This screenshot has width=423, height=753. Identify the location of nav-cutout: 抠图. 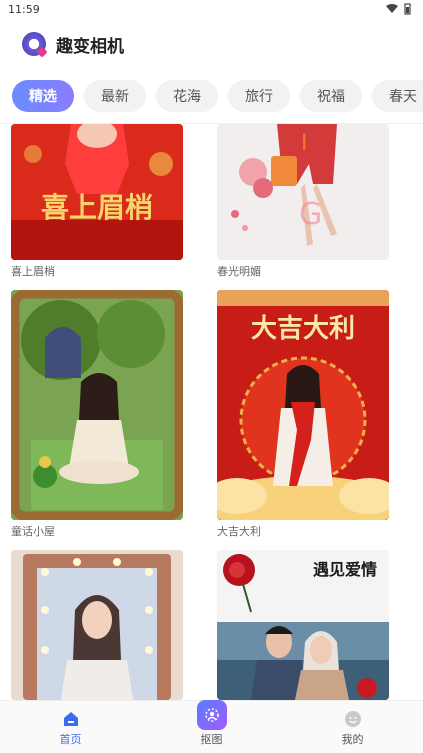
(211, 726).